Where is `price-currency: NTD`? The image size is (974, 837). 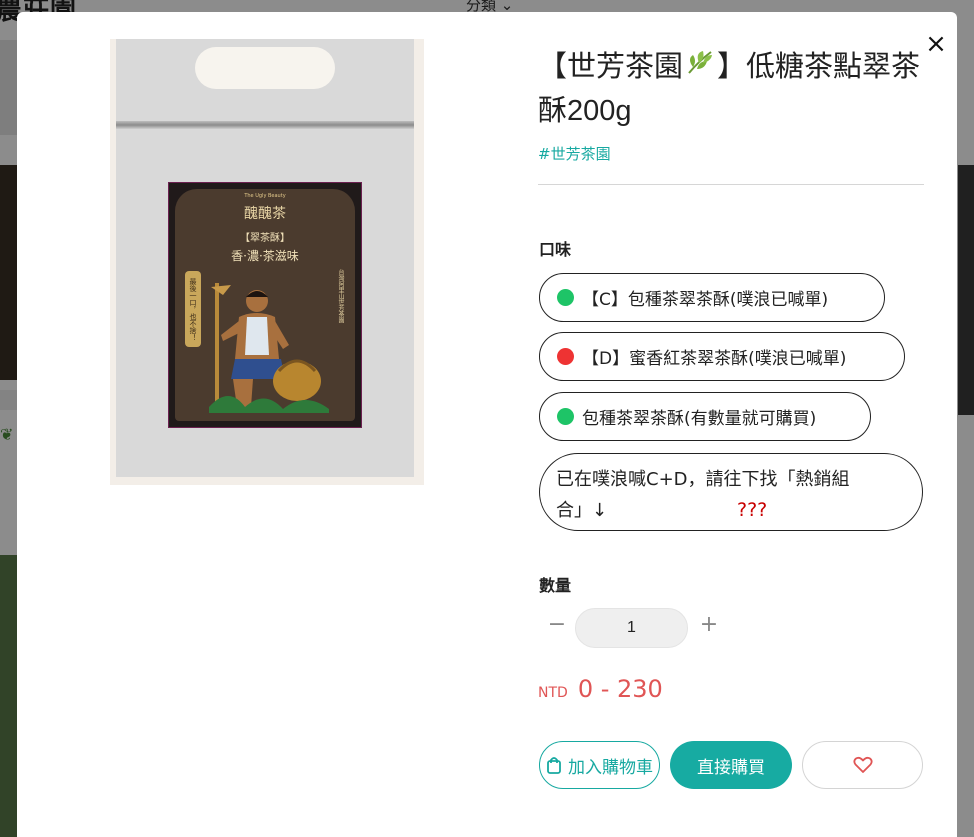
price-currency: NTD is located at coordinates (553, 693).